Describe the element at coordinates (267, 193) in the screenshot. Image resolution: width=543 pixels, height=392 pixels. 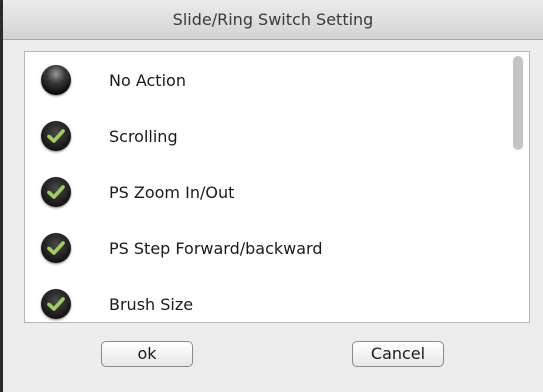
I see `list-item: PS Zoom In/Out` at that location.